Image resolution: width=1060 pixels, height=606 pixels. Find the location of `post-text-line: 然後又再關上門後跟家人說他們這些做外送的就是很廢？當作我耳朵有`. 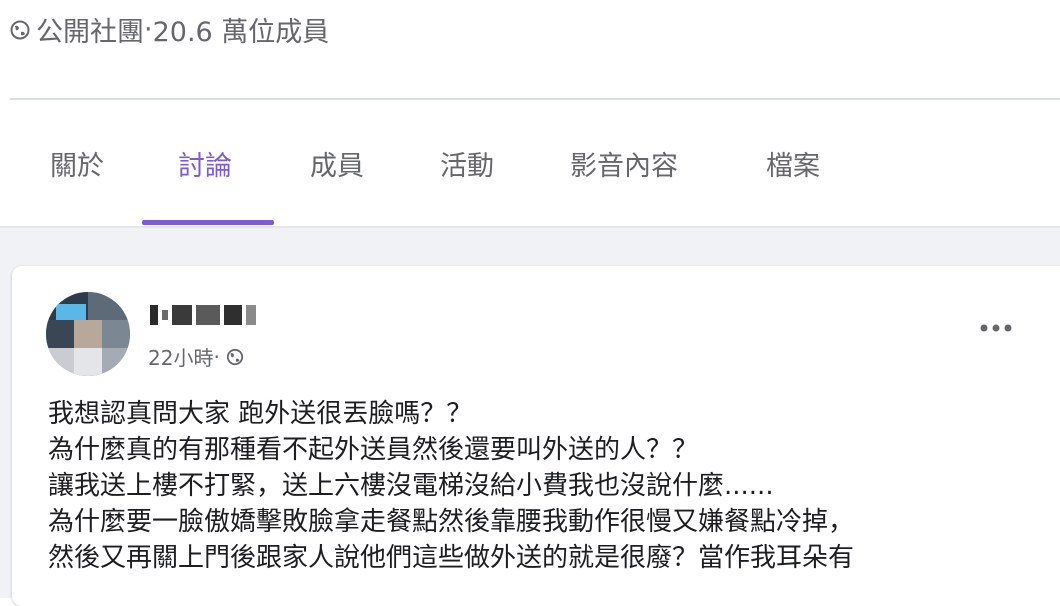

post-text-line: 然後又再關上門後跟家人說他們這些做外送的就是很廢？當作我耳朵有 is located at coordinates (451, 558).